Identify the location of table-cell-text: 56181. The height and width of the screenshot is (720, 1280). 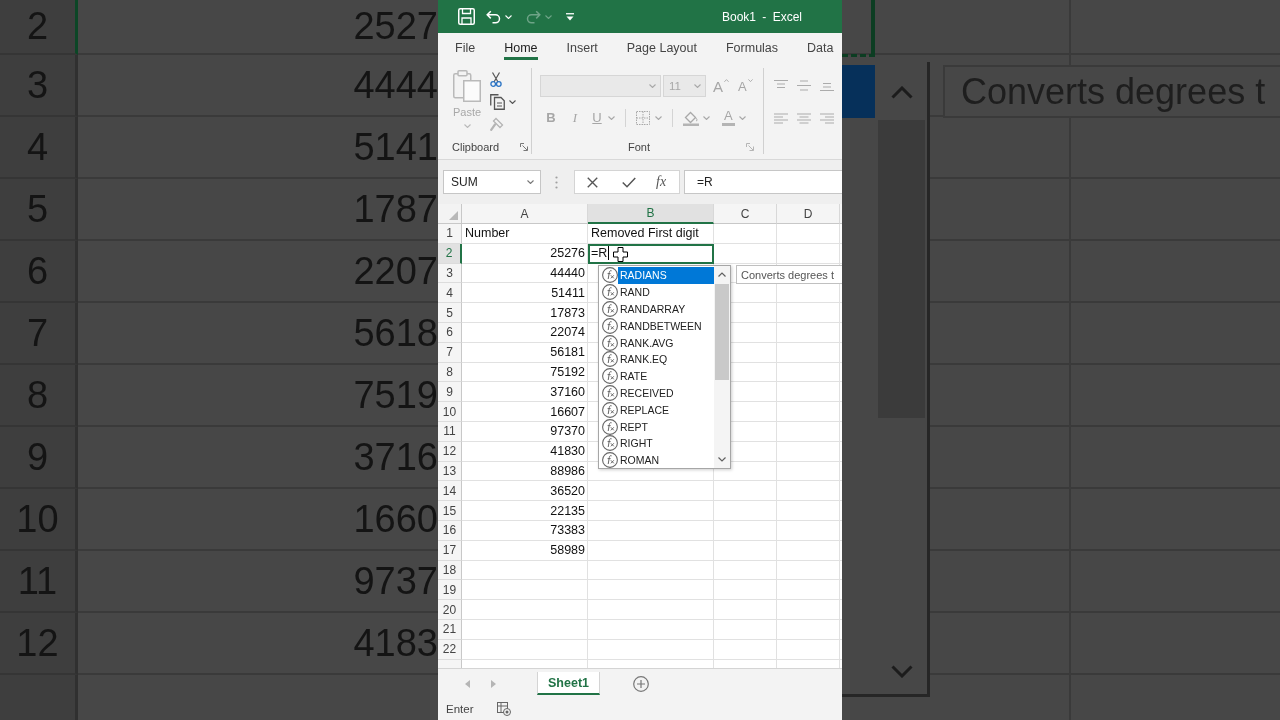
(567, 353).